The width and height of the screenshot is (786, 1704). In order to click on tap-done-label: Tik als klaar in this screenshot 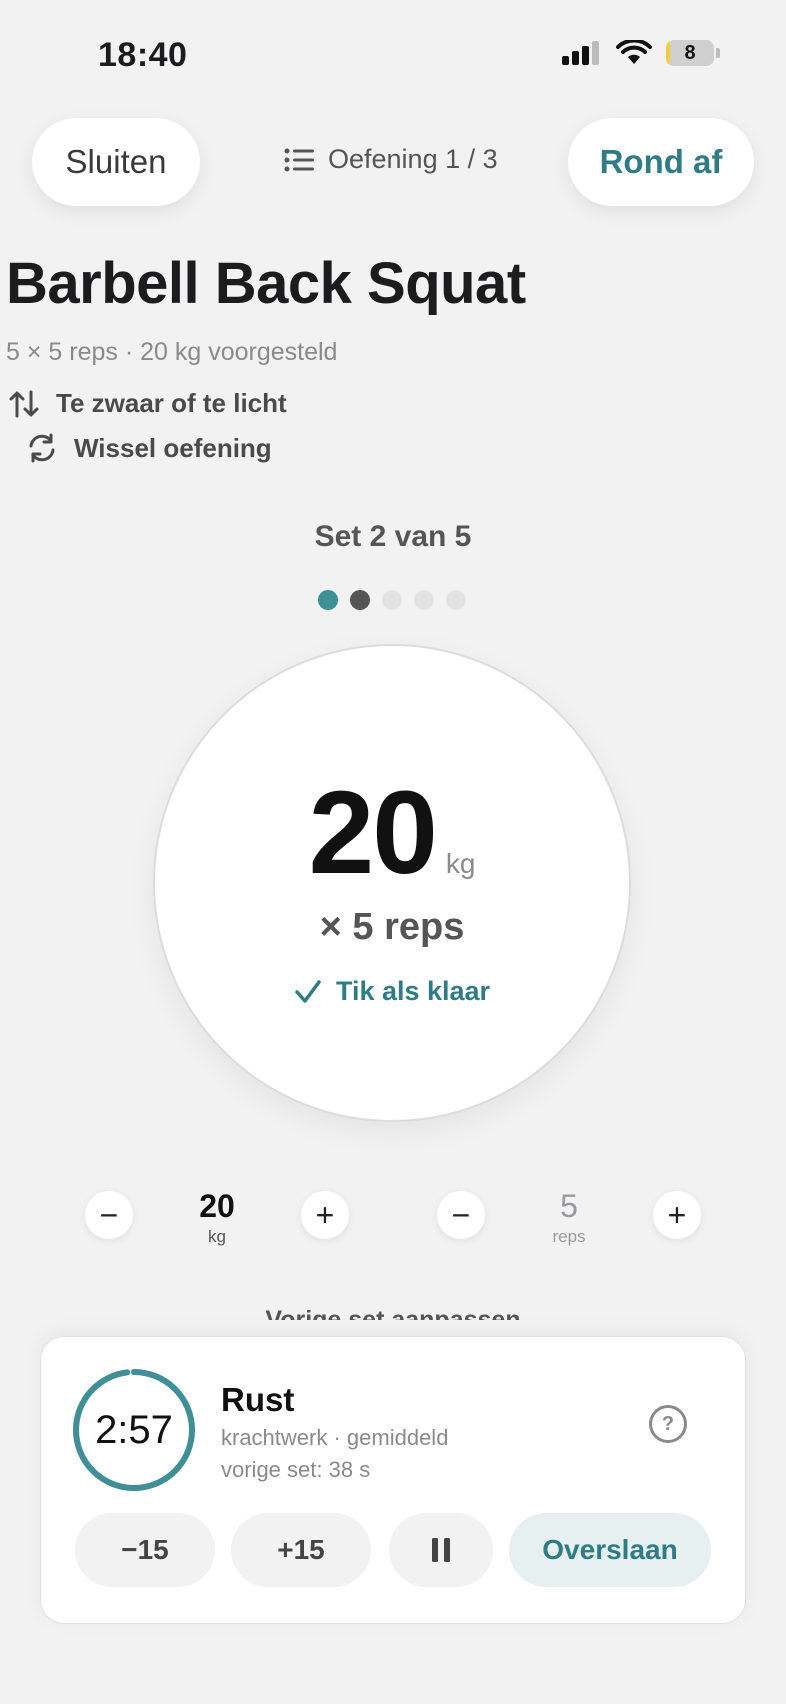, I will do `click(413, 991)`.